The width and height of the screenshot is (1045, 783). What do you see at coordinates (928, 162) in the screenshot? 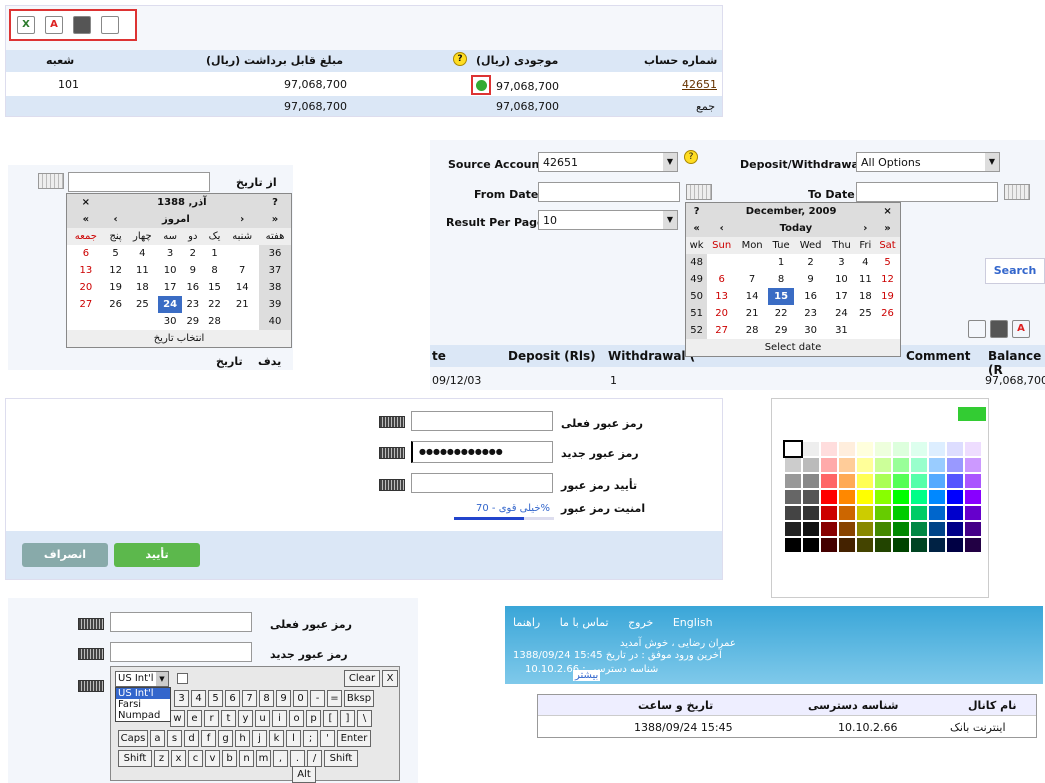
I see `deposit-withdrawal-select: All Options ▼` at bounding box center [928, 162].